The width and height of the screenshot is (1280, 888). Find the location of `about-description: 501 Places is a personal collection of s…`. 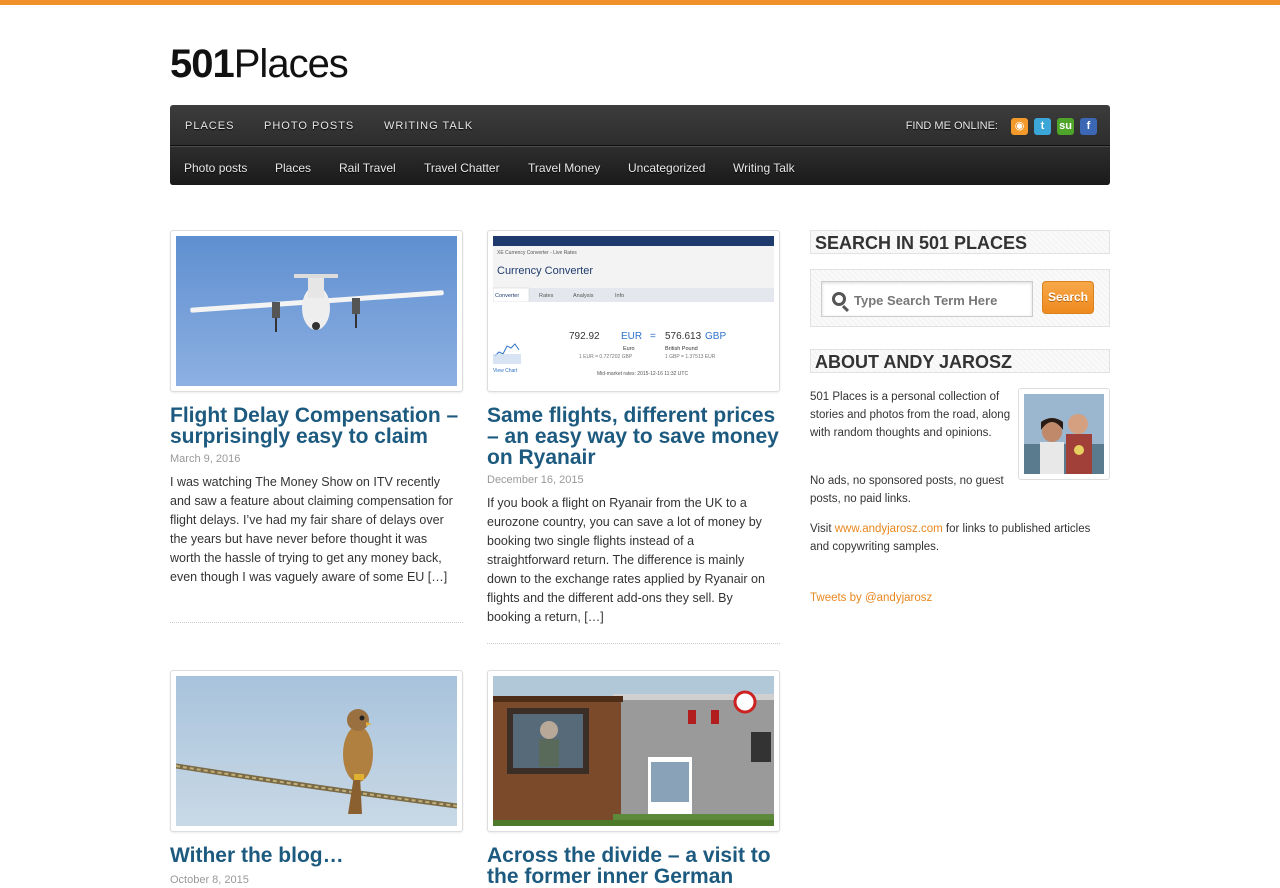

about-description: 501 Places is a personal collection of s… is located at coordinates (910, 415).